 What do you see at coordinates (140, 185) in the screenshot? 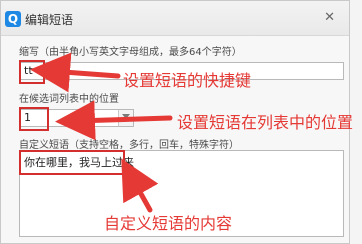
I see `content-arrow` at bounding box center [140, 185].